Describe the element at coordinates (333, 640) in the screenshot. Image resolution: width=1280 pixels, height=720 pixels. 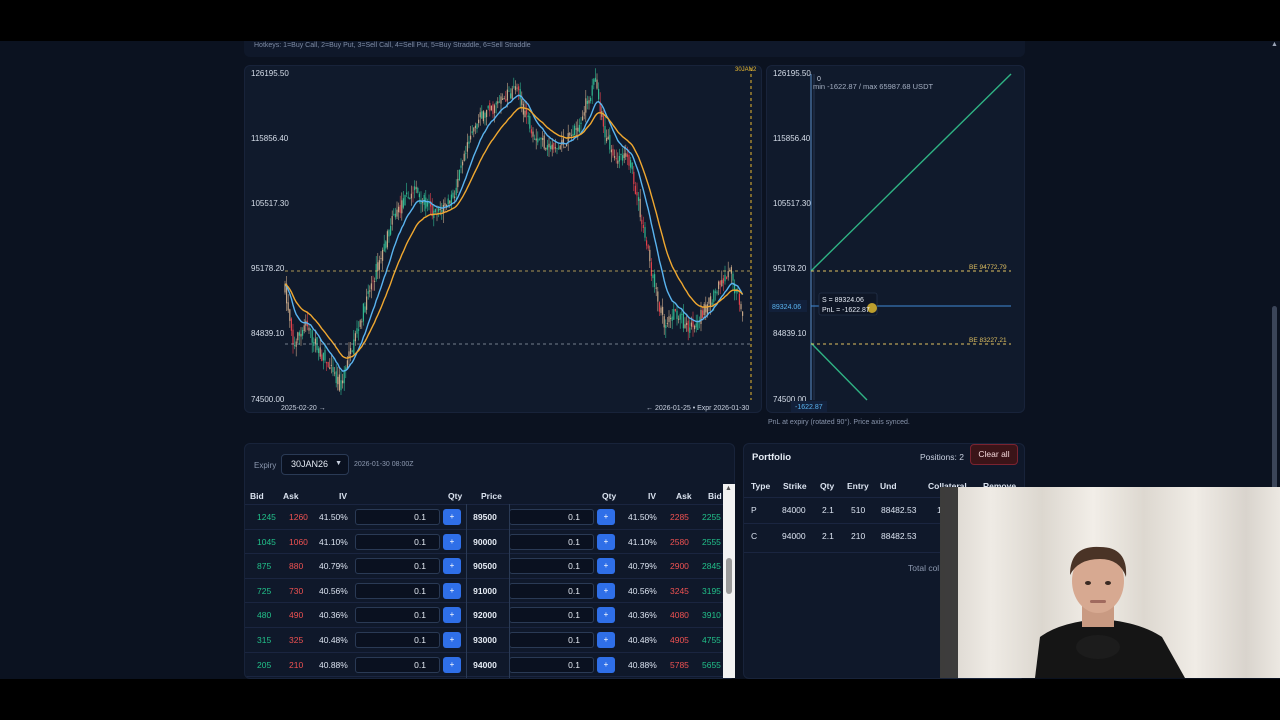
I see `put-iv: 40.48%` at that location.